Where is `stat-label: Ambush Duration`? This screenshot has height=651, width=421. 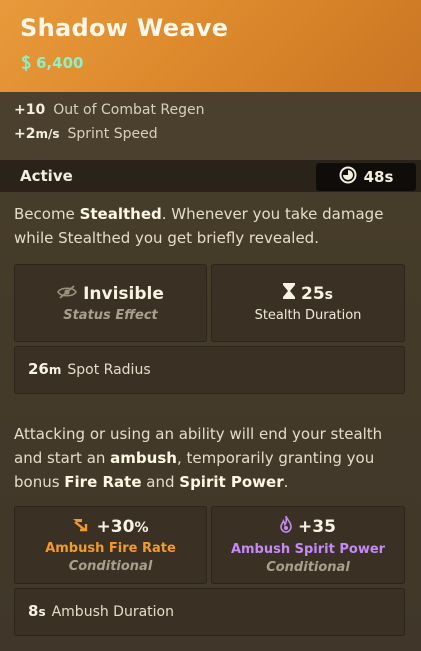
stat-label: Ambush Duration is located at coordinates (112, 612).